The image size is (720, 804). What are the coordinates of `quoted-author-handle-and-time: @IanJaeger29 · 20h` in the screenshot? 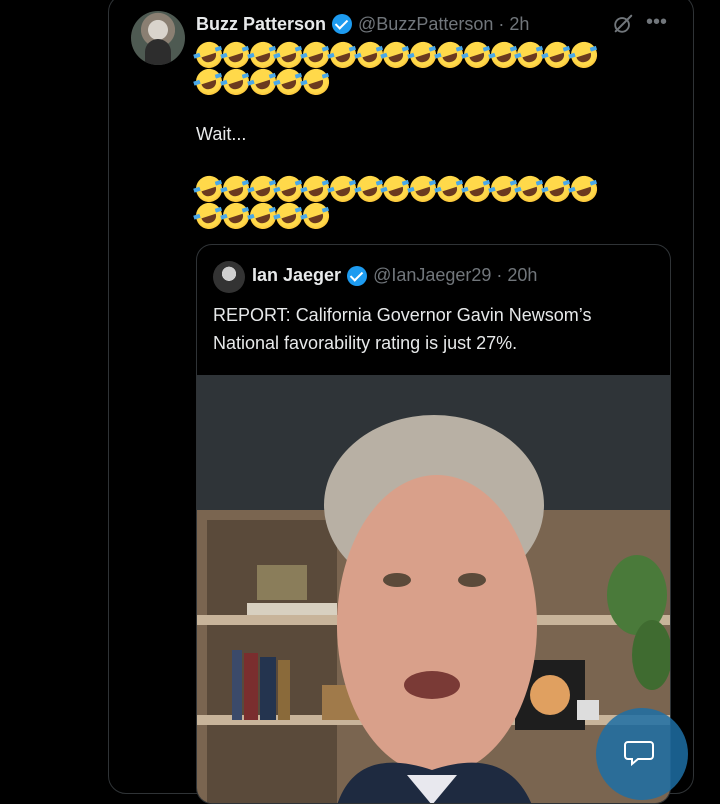 It's located at (455, 275).